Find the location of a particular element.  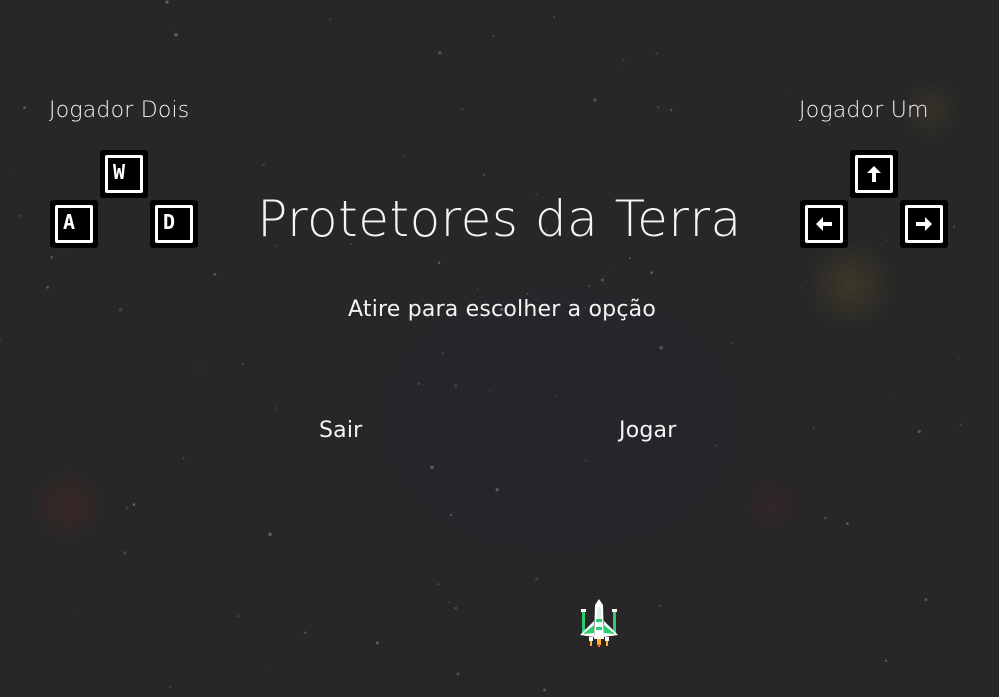

player-one-label: Jogador Um is located at coordinates (864, 110).